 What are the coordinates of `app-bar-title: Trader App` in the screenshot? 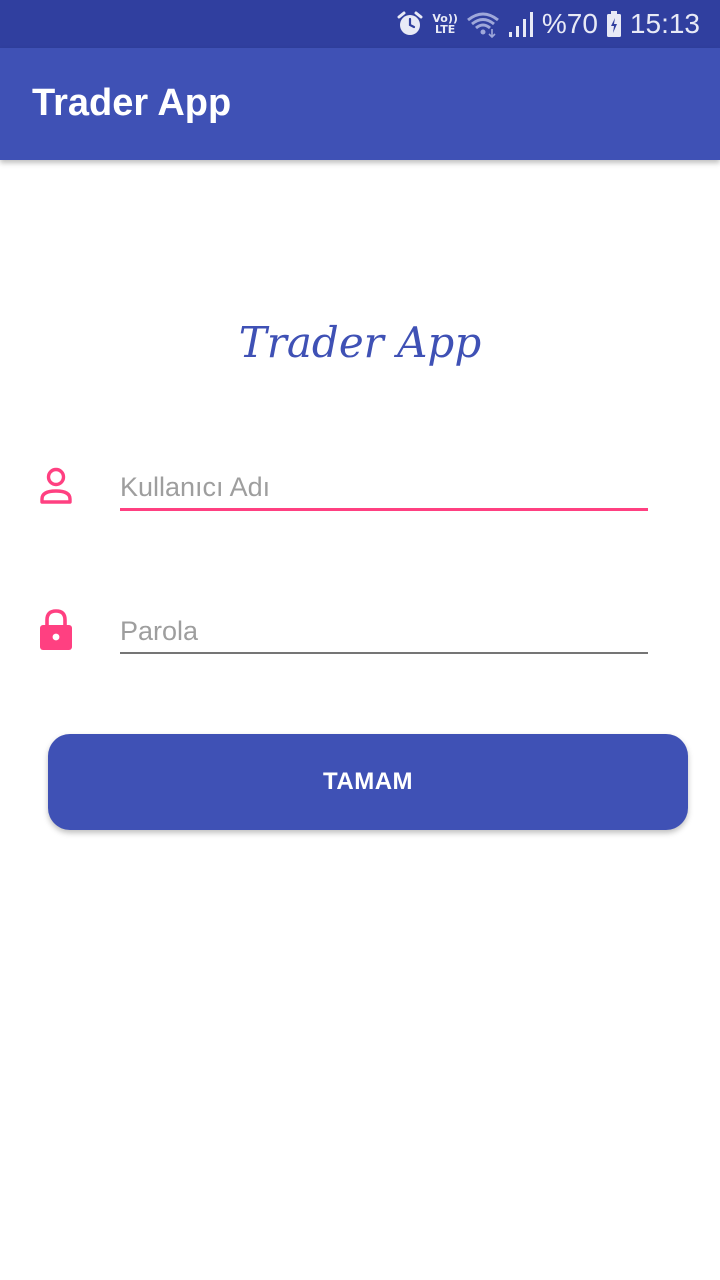 It's located at (132, 103).